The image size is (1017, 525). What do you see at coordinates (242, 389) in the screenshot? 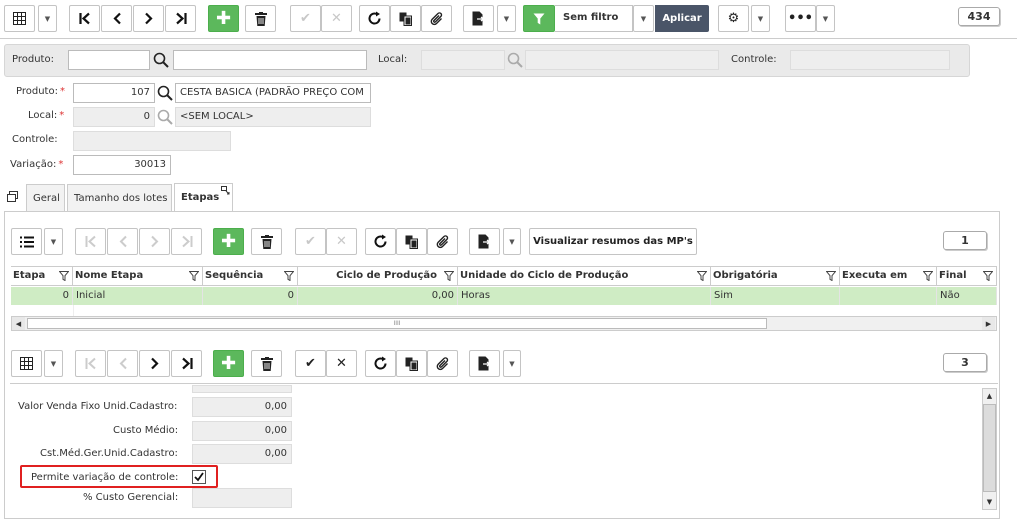
I see `detail-top-field` at bounding box center [242, 389].